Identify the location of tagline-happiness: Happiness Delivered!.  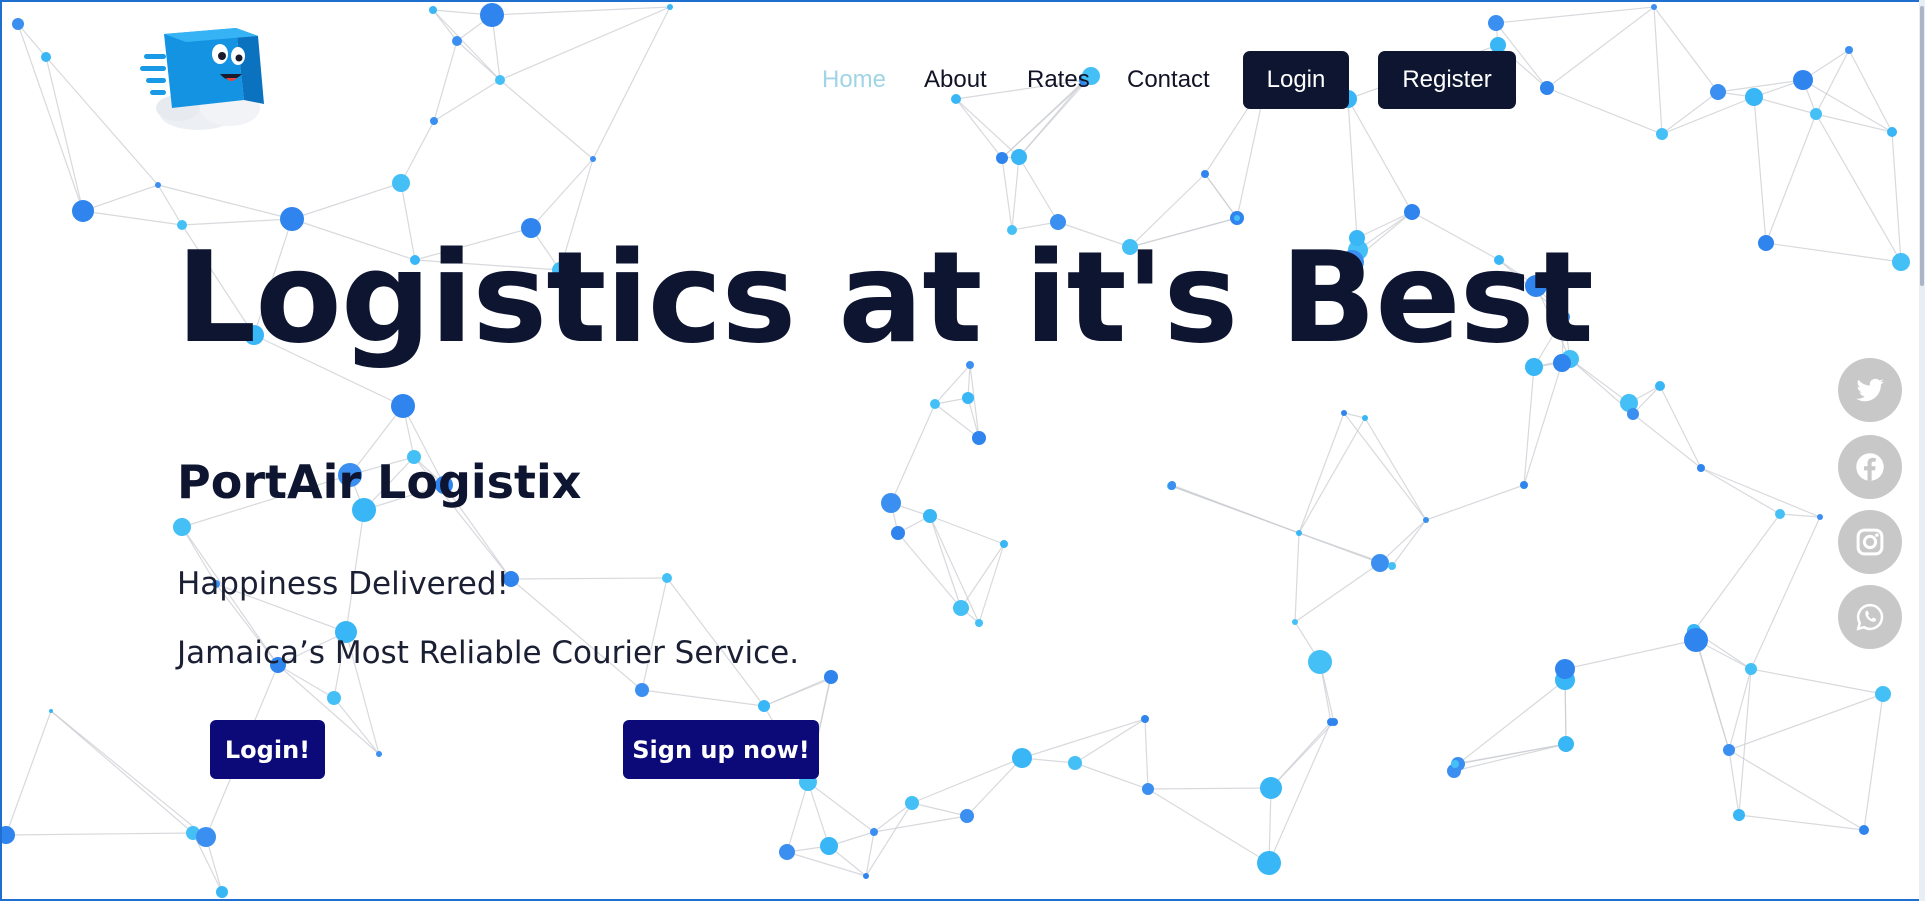
(343, 584).